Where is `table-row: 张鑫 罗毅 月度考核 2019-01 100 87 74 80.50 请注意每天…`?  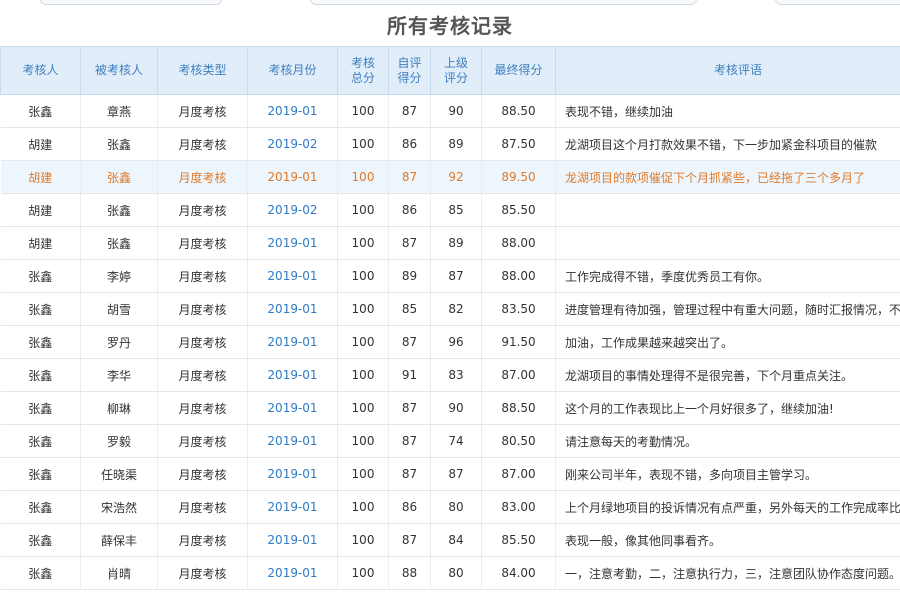 table-row: 张鑫 罗毅 月度考核 2019-01 100 87 74 80.50 请注意每天… is located at coordinates (450, 441).